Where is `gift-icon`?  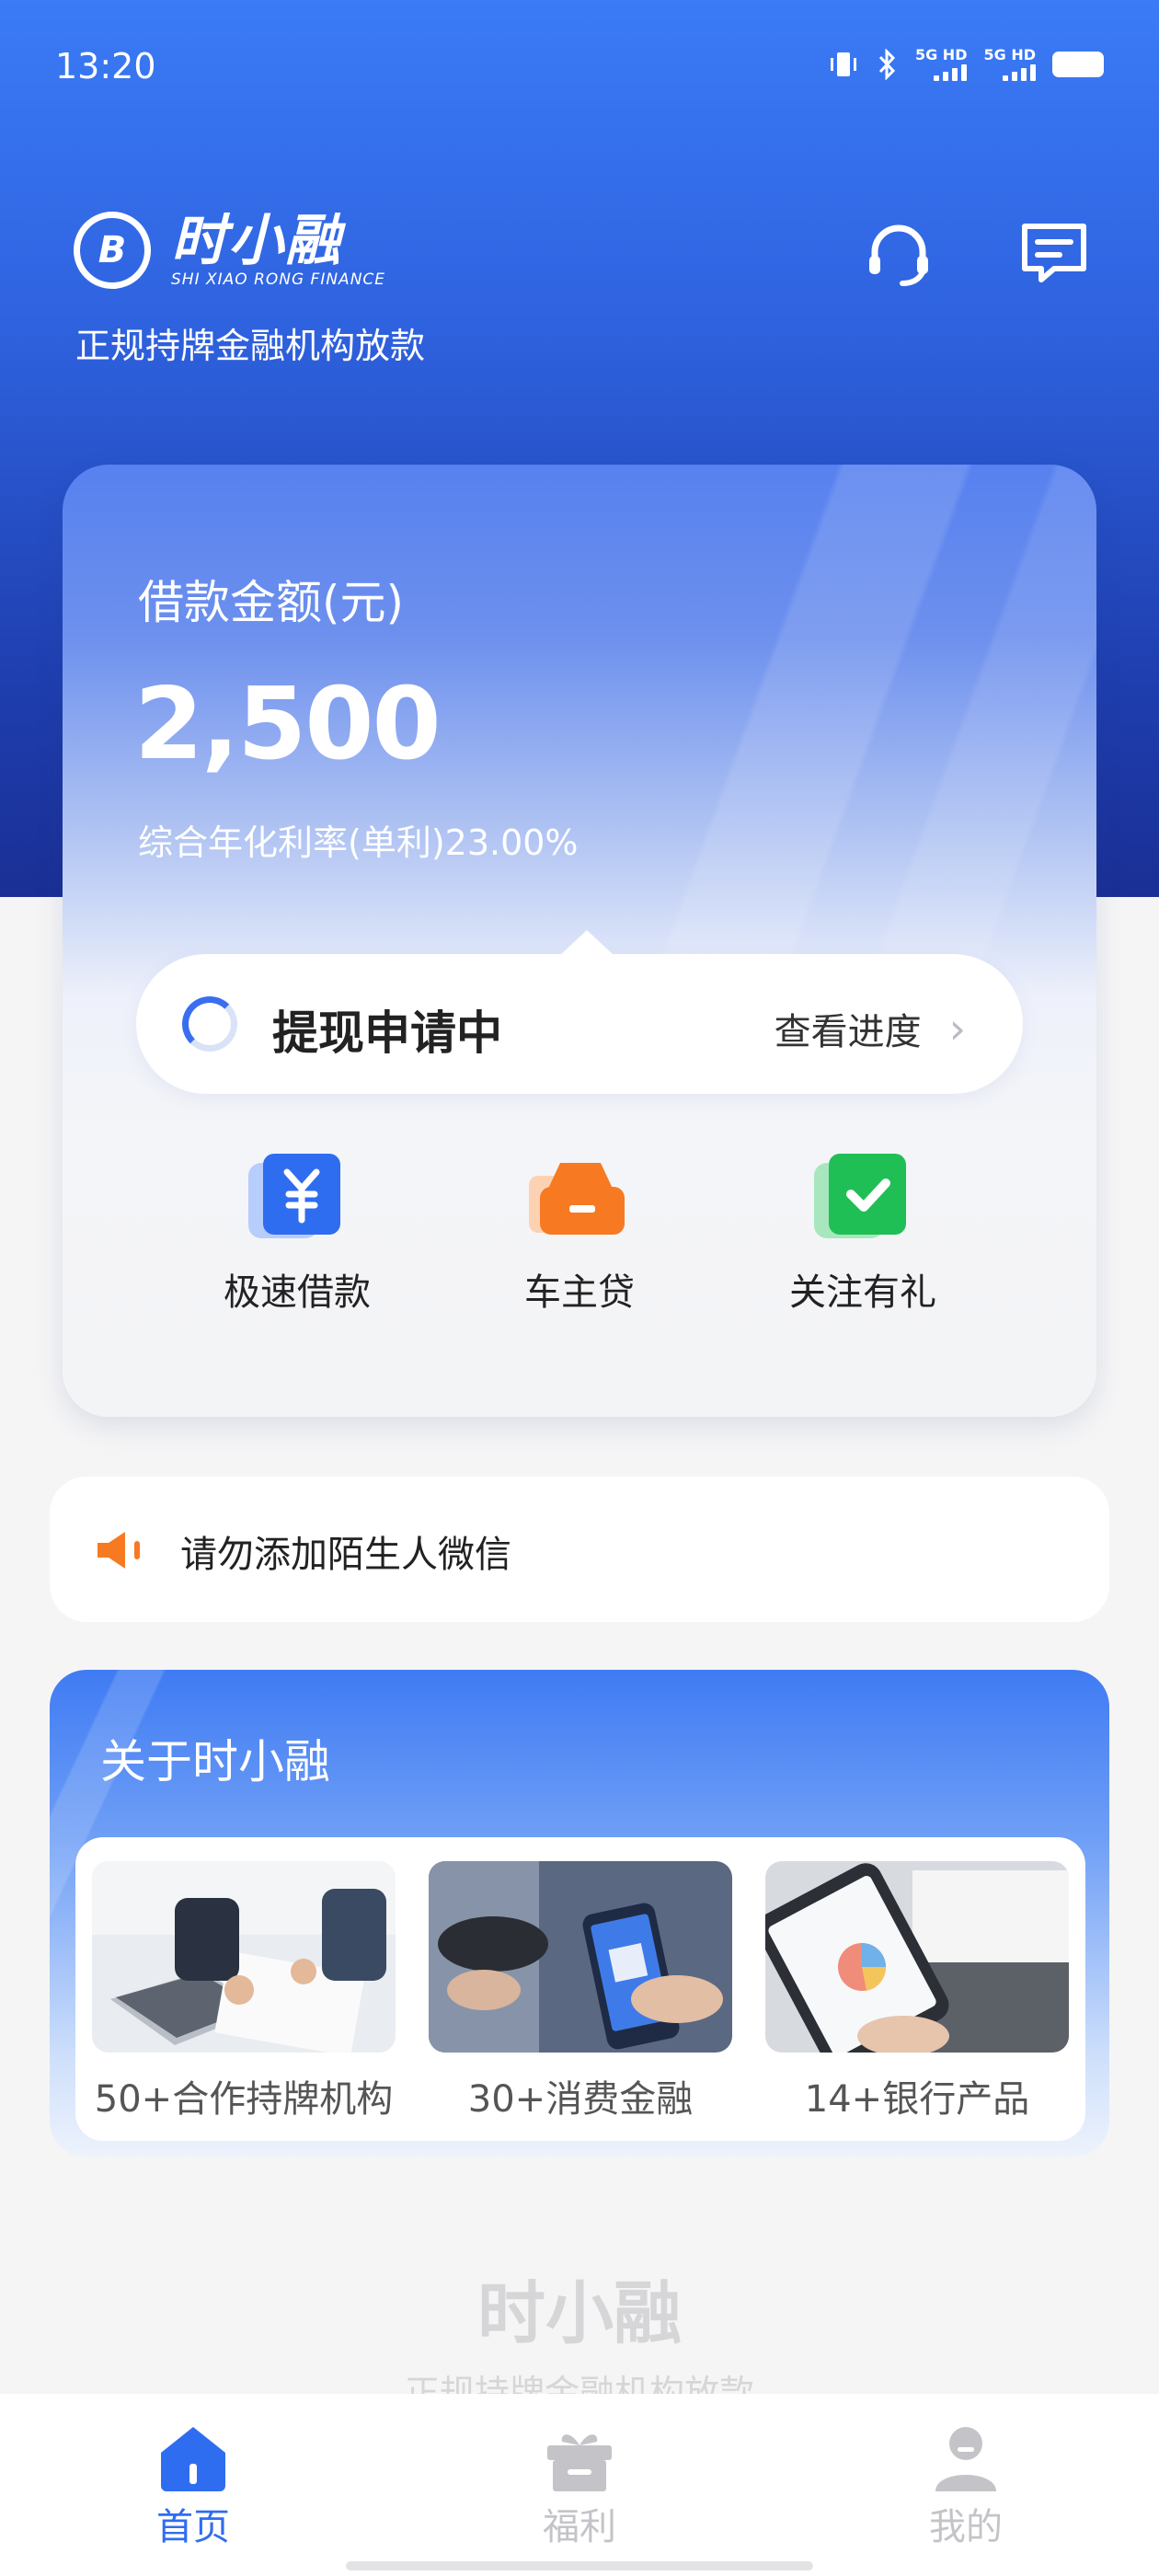 gift-icon is located at coordinates (579, 2459).